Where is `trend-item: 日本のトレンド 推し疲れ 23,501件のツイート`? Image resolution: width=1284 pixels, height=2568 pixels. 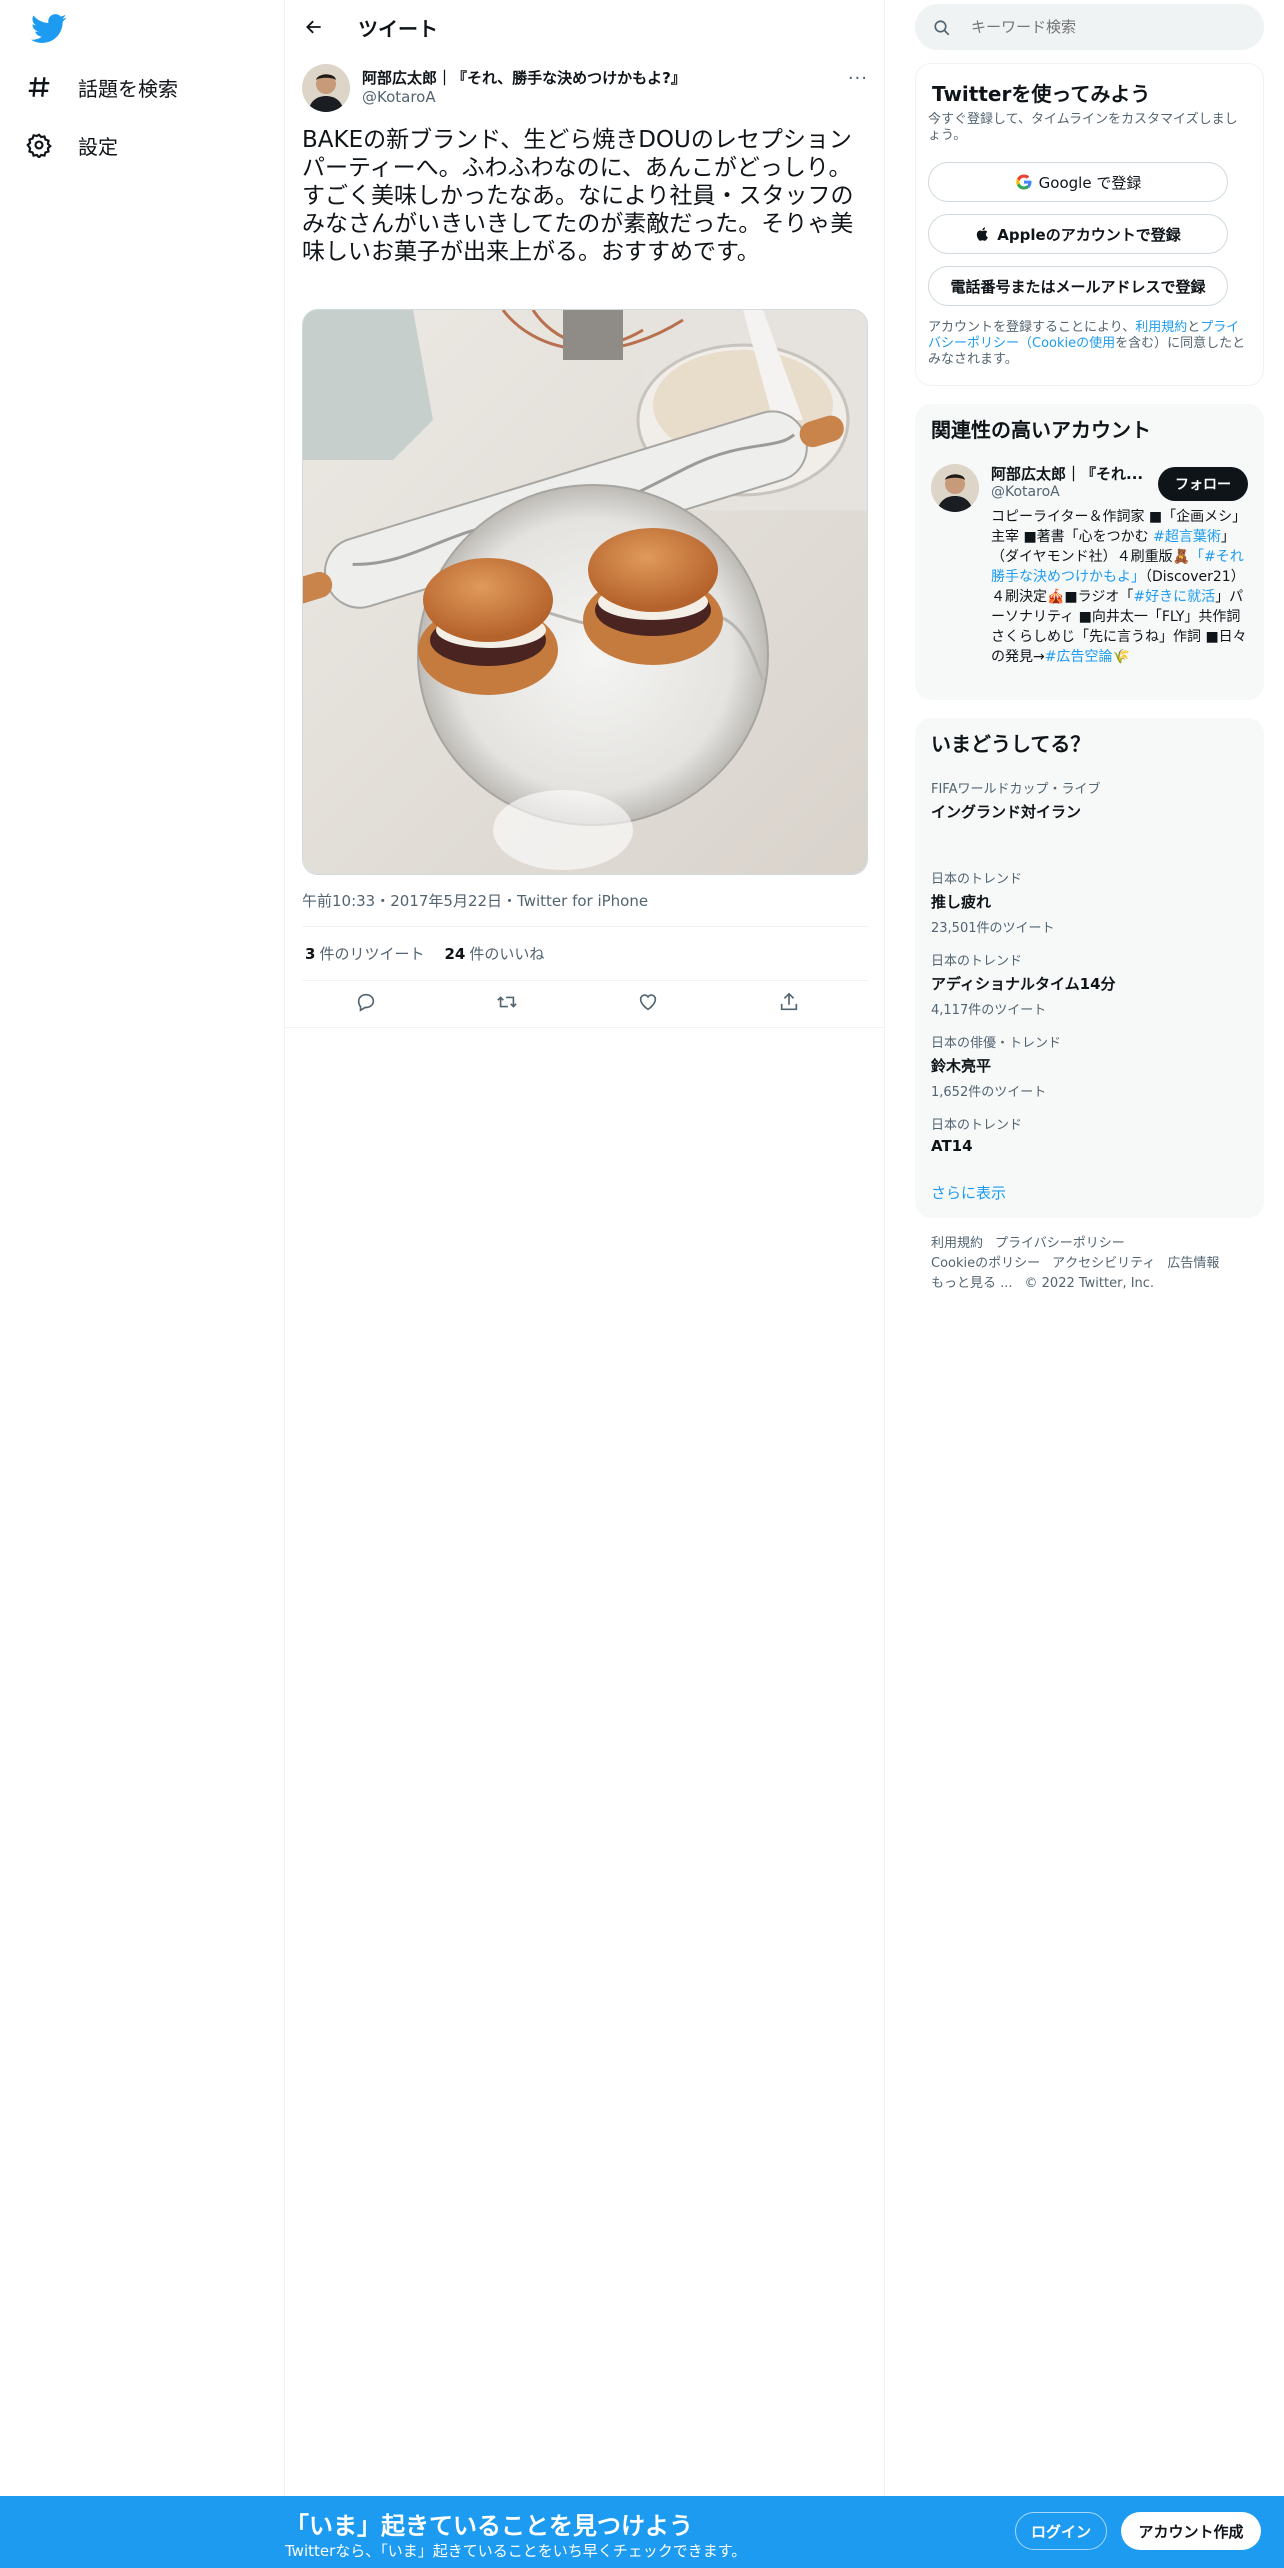
trend-item: 日本のトレンド 推し疲れ 23,501件のツイート is located at coordinates (993, 902).